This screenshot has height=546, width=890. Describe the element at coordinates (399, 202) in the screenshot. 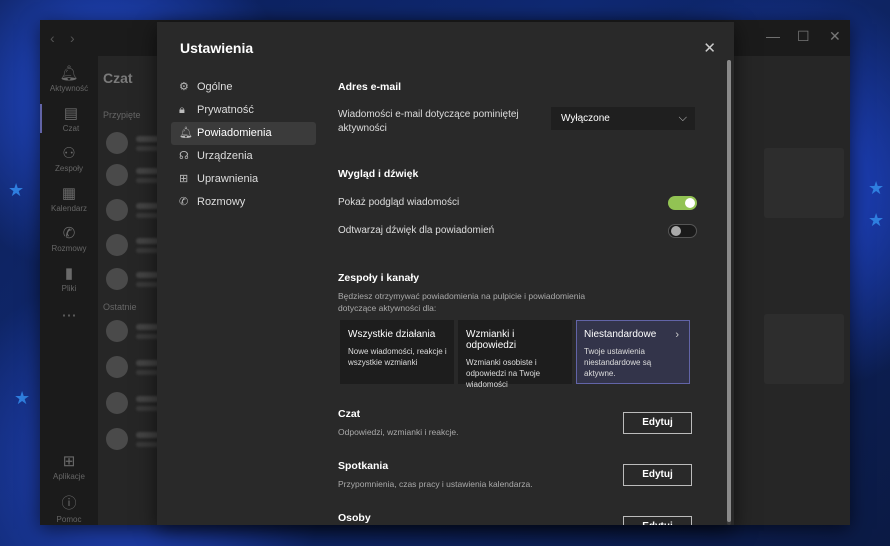

I see `message-preview-label: Pokaż podgląd wiadomości` at that location.